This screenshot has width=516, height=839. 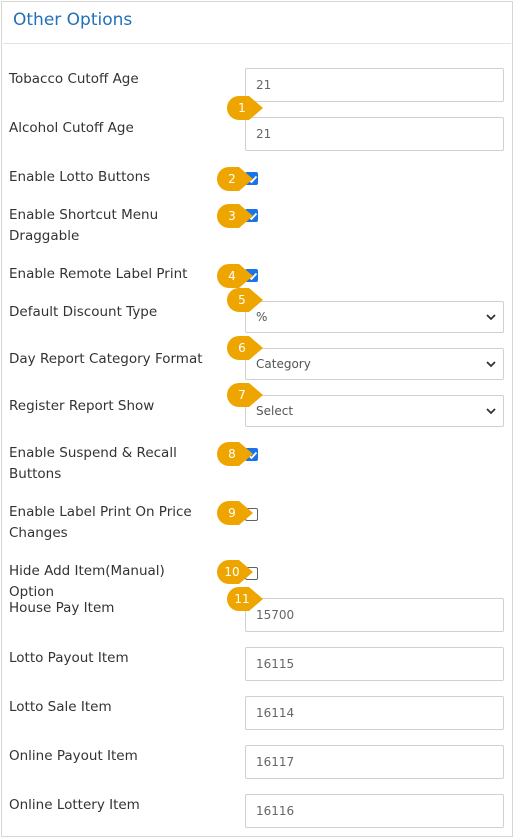 What do you see at coordinates (374, 85) in the screenshot?
I see `tobacco-cutoff-input` at bounding box center [374, 85].